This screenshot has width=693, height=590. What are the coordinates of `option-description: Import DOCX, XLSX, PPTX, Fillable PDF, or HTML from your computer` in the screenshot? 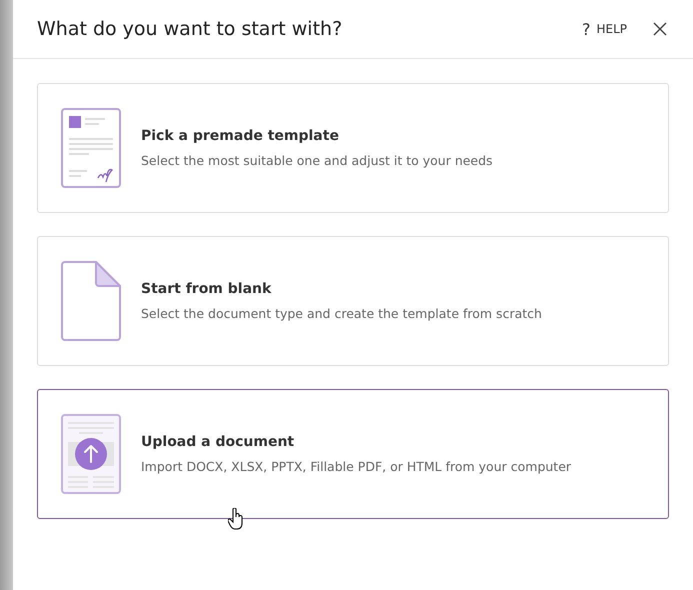 It's located at (356, 466).